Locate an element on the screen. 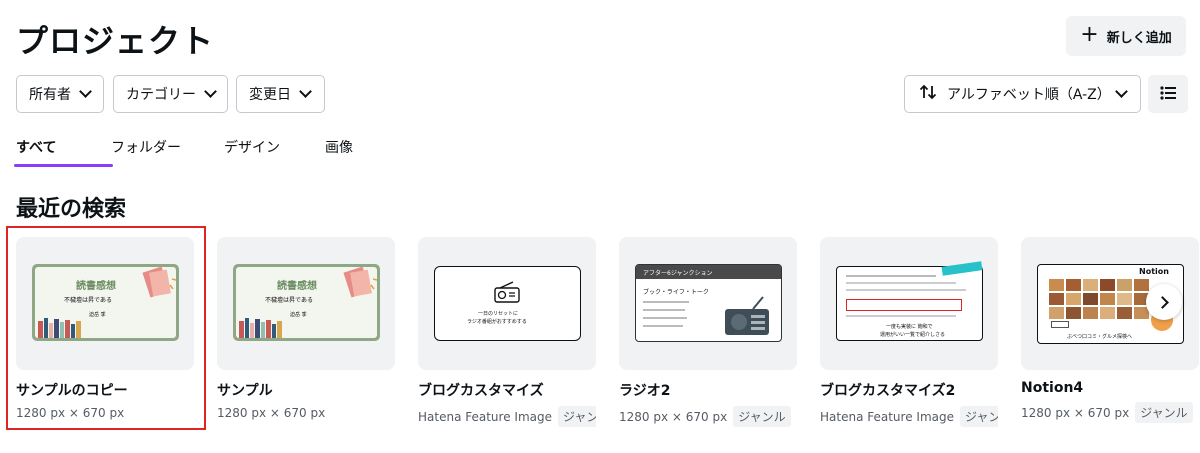 The width and height of the screenshot is (1200, 453). tab-designs: デザイン is located at coordinates (274, 152).